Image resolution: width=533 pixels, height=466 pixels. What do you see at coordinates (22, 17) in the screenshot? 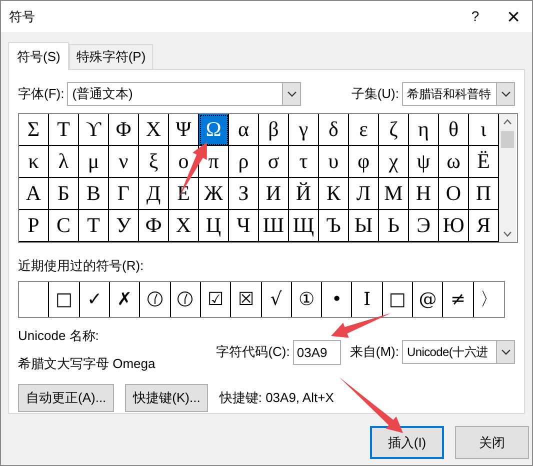
I see `window-title: 符号` at bounding box center [22, 17].